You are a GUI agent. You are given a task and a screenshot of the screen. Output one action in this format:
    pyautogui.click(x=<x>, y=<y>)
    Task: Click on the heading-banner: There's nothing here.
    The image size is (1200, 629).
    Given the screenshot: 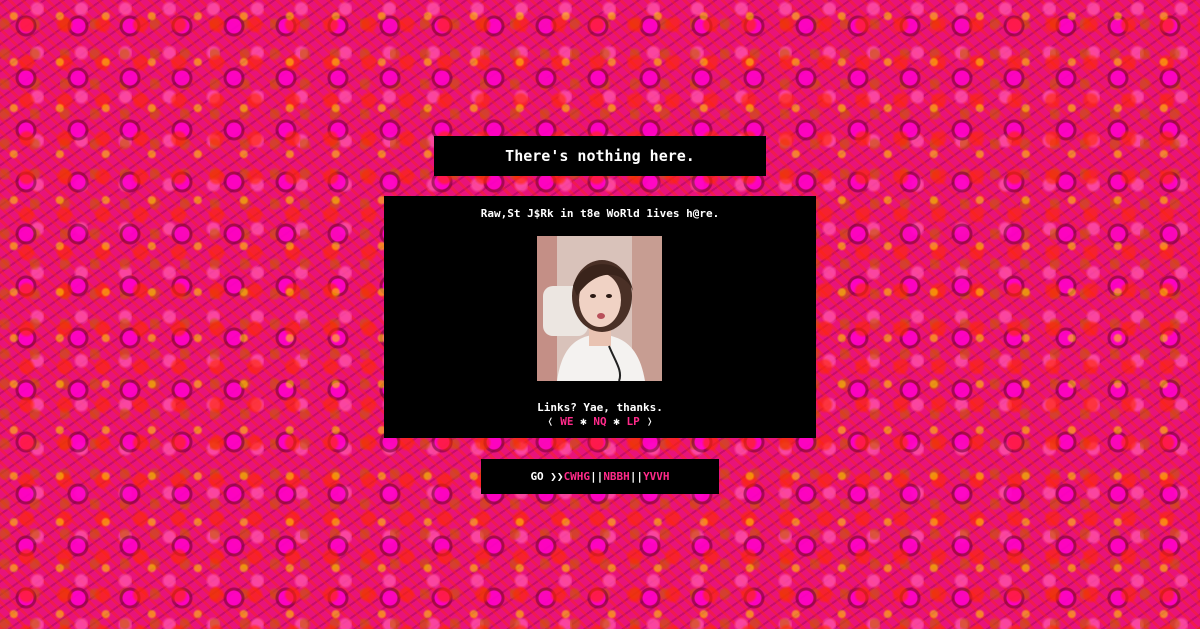 What is the action you would take?
    pyautogui.click(x=600, y=156)
    